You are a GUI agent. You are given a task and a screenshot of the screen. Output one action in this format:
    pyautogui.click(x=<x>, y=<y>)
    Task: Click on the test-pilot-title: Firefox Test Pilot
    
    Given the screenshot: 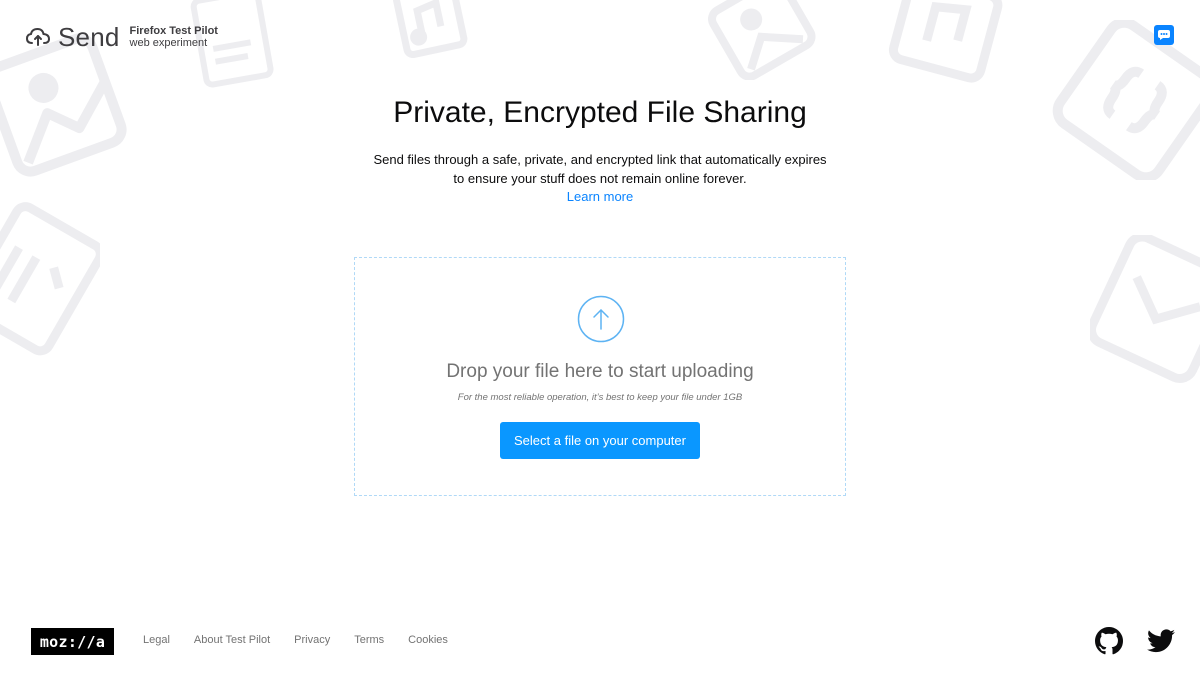 What is the action you would take?
    pyautogui.click(x=173, y=30)
    